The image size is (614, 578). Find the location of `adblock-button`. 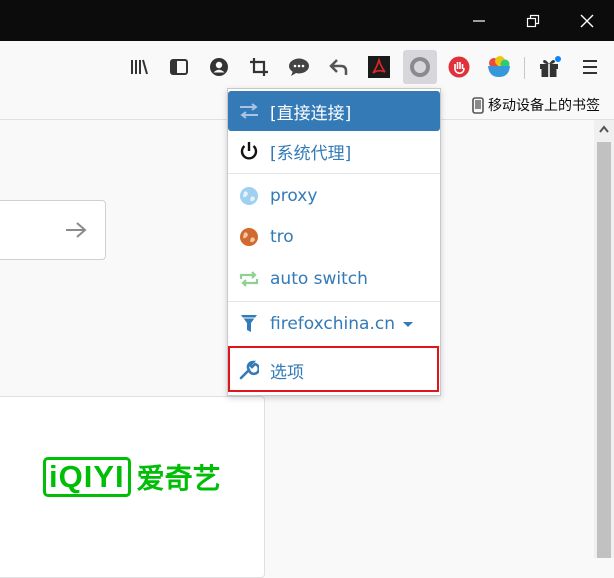

adblock-button is located at coordinates (459, 67).